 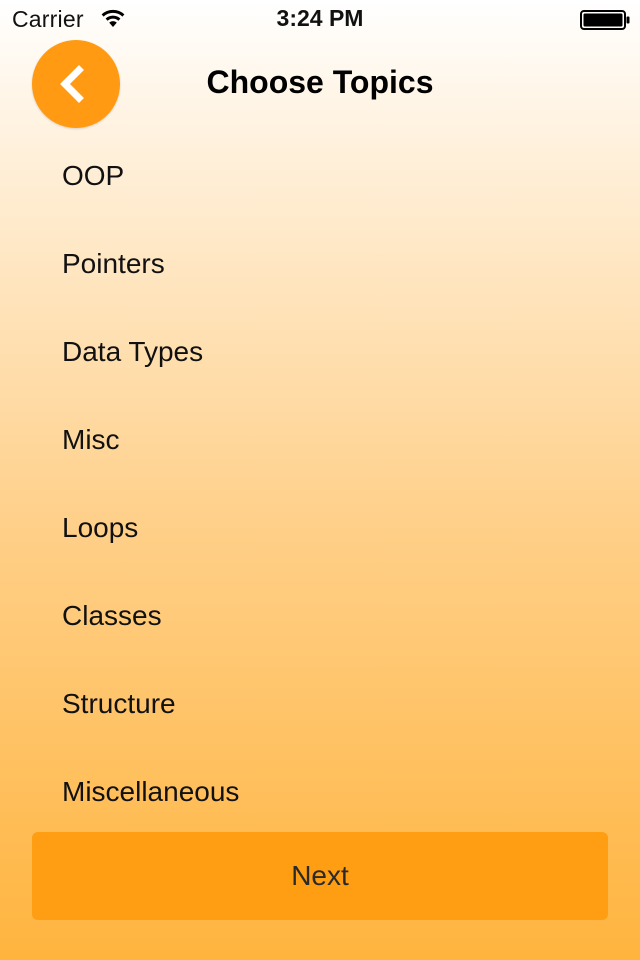 I want to click on topic-item-classes: Classes, so click(x=320, y=616).